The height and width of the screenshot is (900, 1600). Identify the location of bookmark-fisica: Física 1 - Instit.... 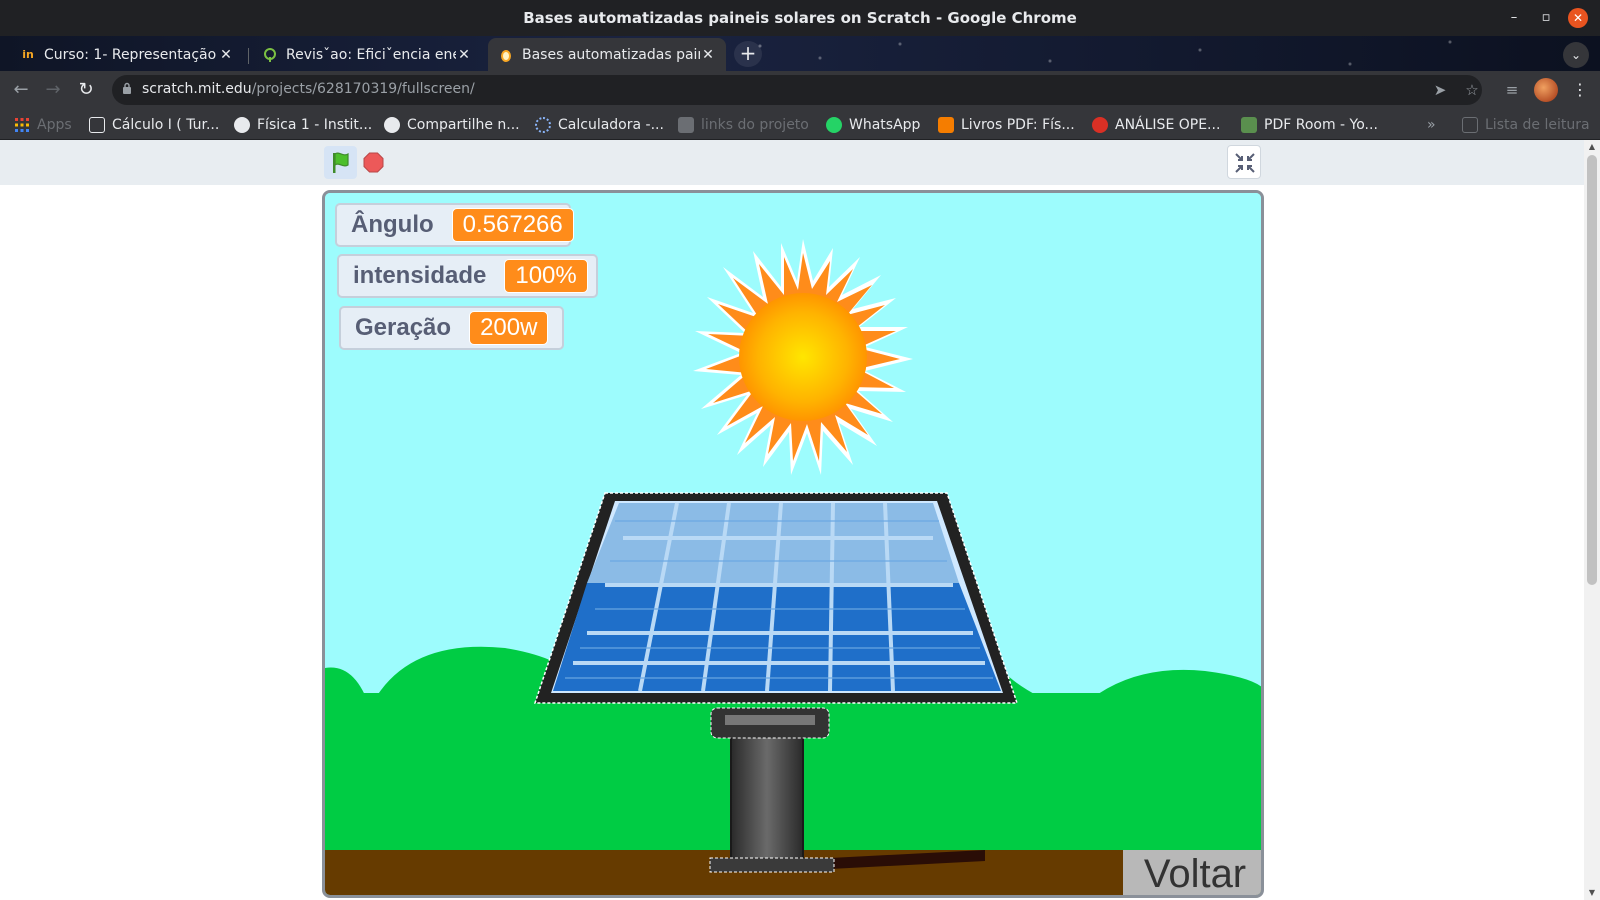
(303, 125).